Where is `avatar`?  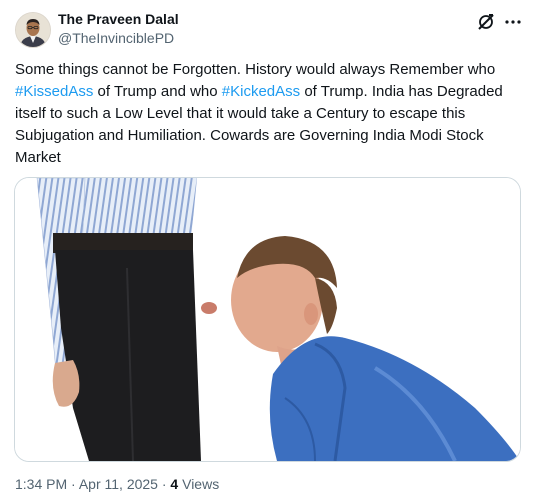 avatar is located at coordinates (33, 30).